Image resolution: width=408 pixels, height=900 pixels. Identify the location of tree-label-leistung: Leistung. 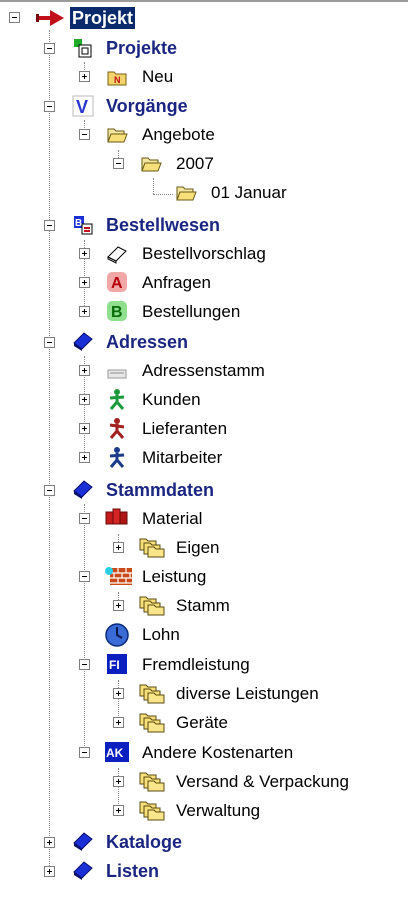
(174, 577).